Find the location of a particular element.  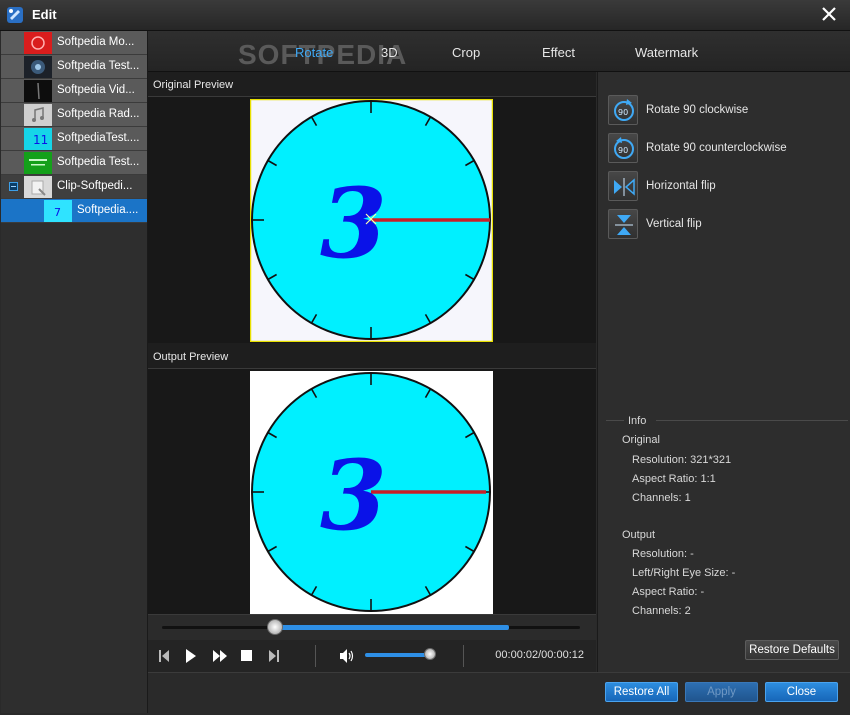

original-preview-image: 3 is located at coordinates (371, 220).